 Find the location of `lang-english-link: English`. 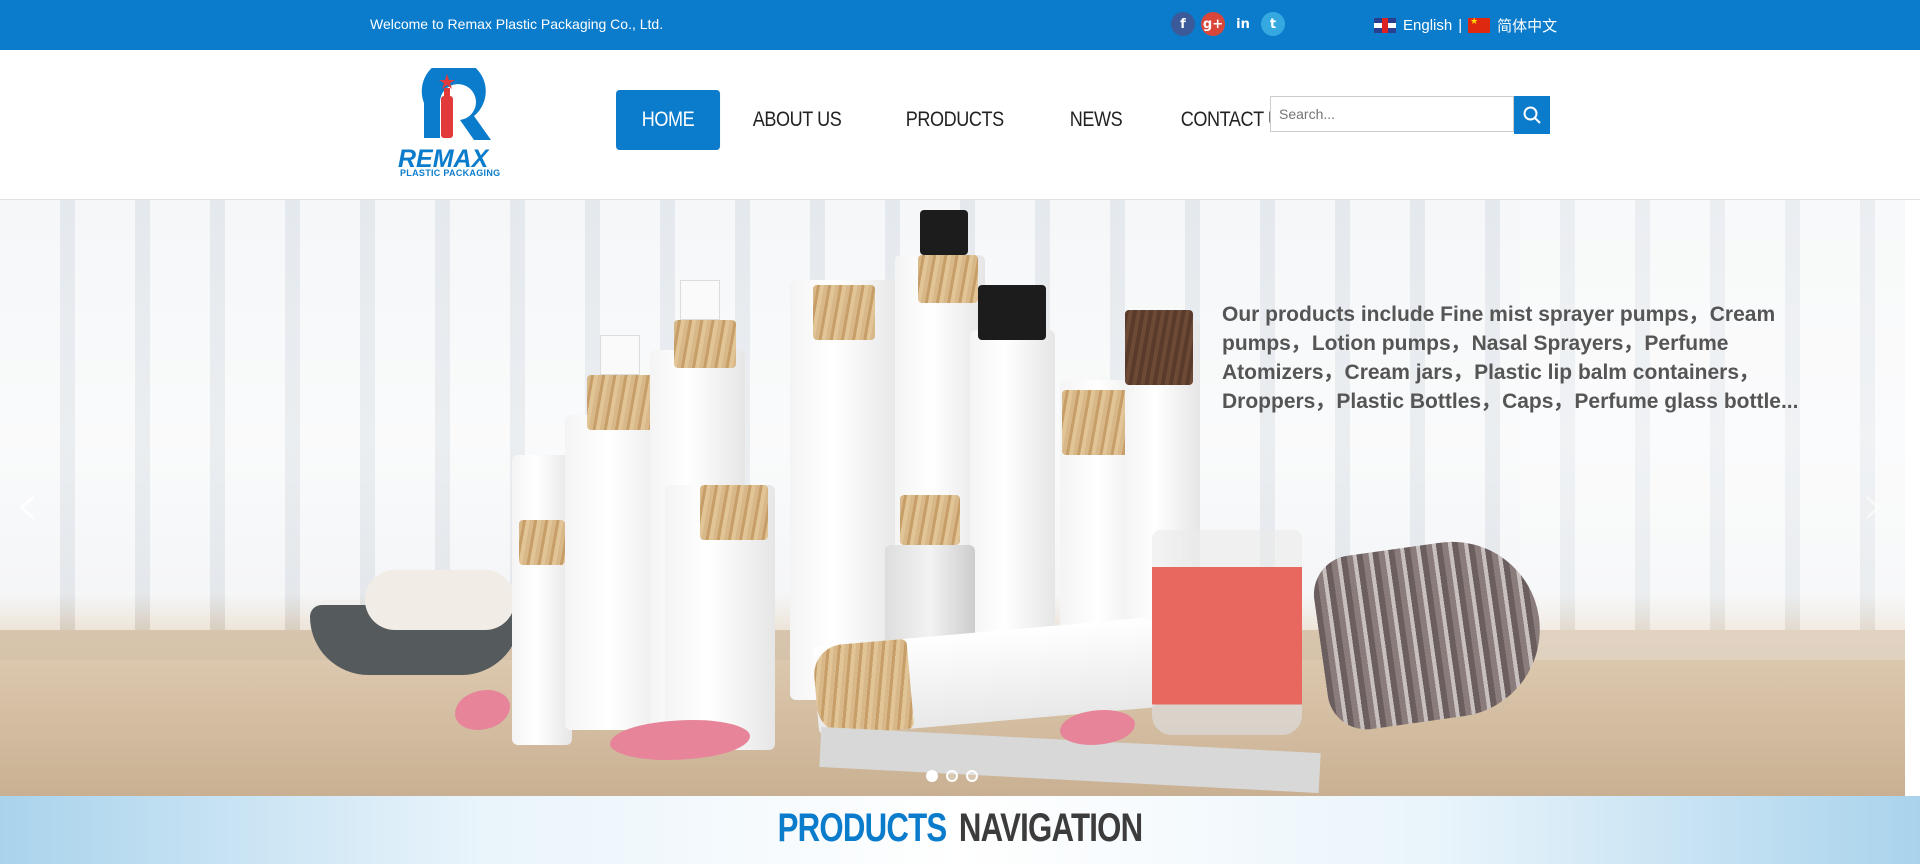

lang-english-link: English is located at coordinates (1427, 25).